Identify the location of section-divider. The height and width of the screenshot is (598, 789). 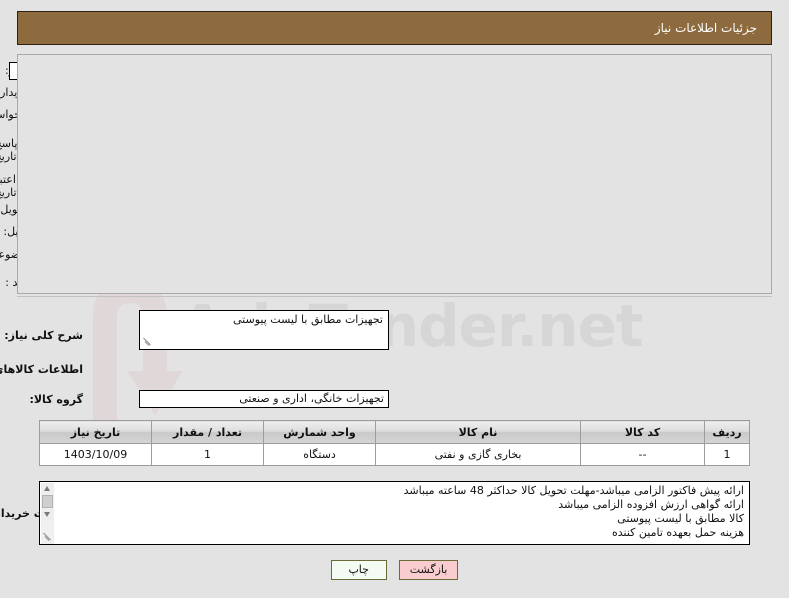
(394, 296).